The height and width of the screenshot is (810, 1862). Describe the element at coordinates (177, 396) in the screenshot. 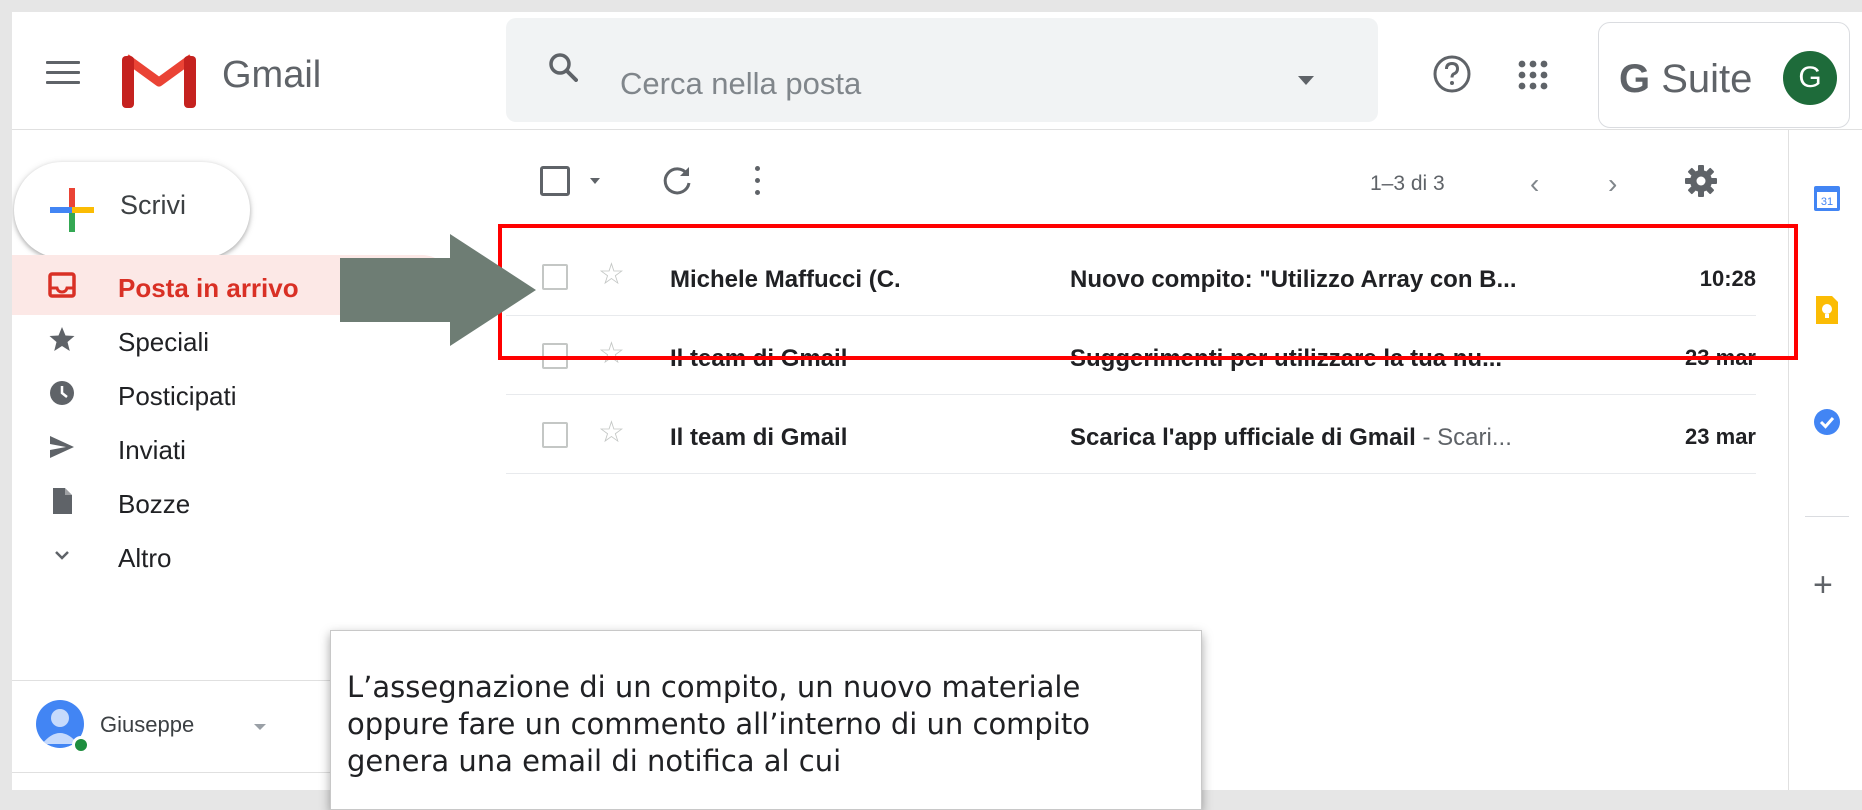

I see `sidebar-item-label: Posticipati` at that location.